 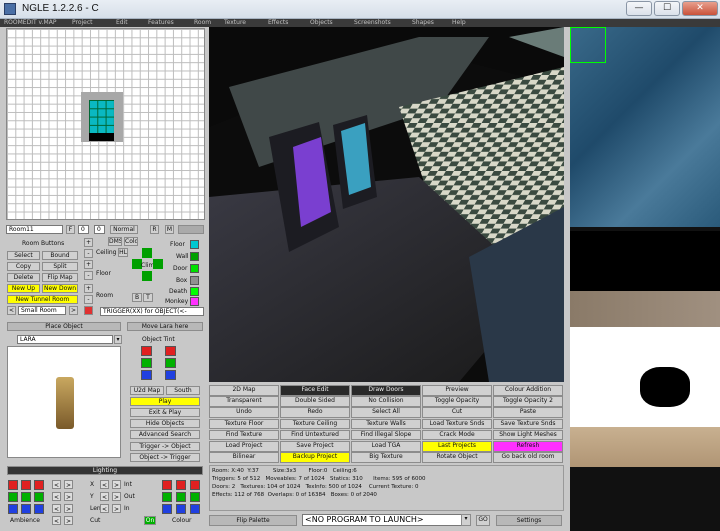 What do you see at coordinates (60, 266) in the screenshot?
I see `split-button: Split` at bounding box center [60, 266].